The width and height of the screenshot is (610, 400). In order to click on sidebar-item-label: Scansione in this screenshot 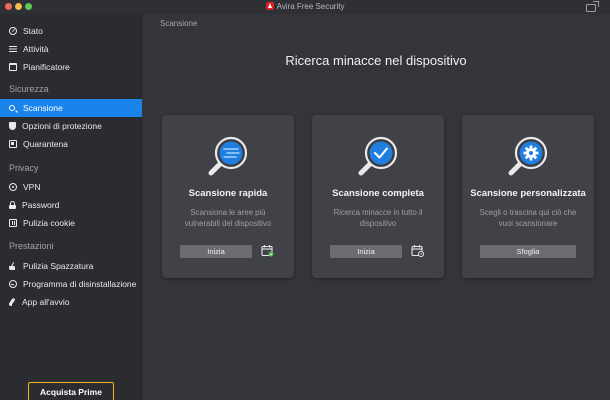, I will do `click(43, 108)`.